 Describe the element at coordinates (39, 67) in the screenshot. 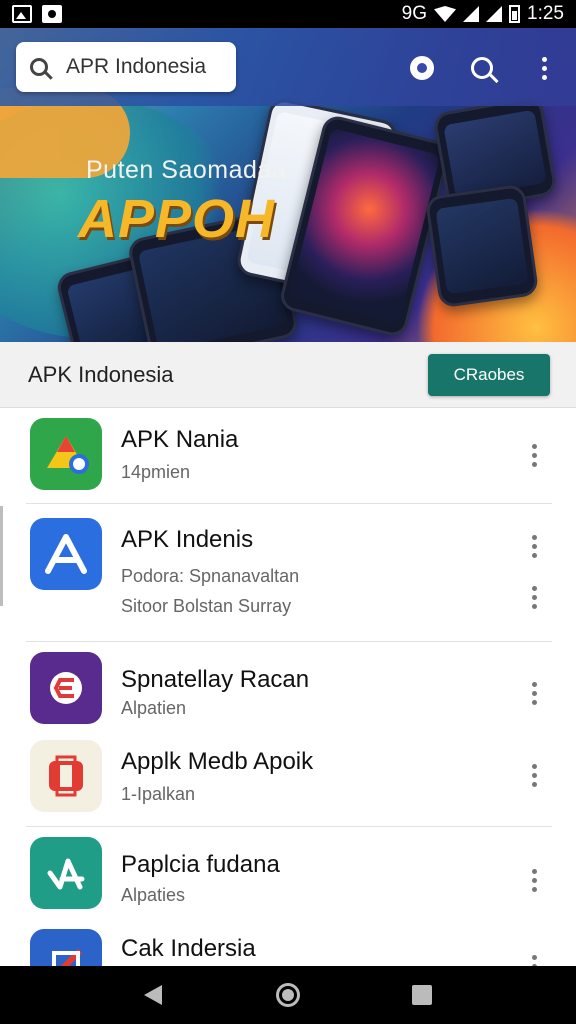

I see `search-icon` at that location.